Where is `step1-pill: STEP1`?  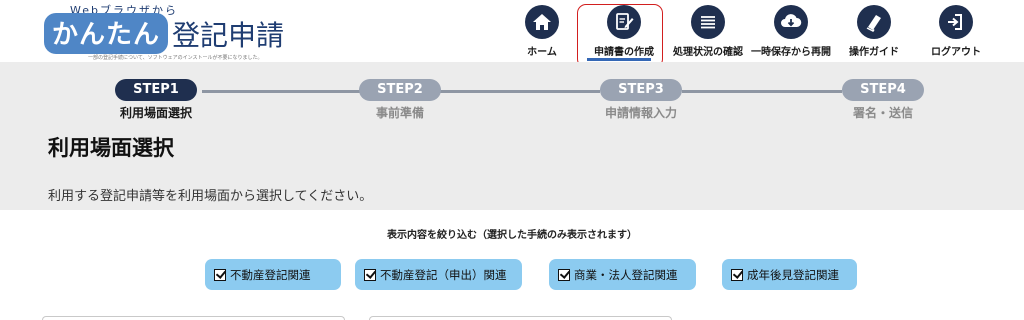 step1-pill: STEP1 is located at coordinates (156, 90).